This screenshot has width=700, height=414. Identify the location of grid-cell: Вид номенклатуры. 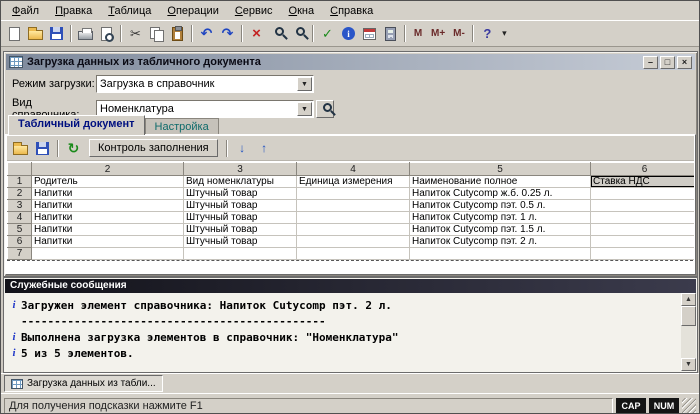
(240, 181).